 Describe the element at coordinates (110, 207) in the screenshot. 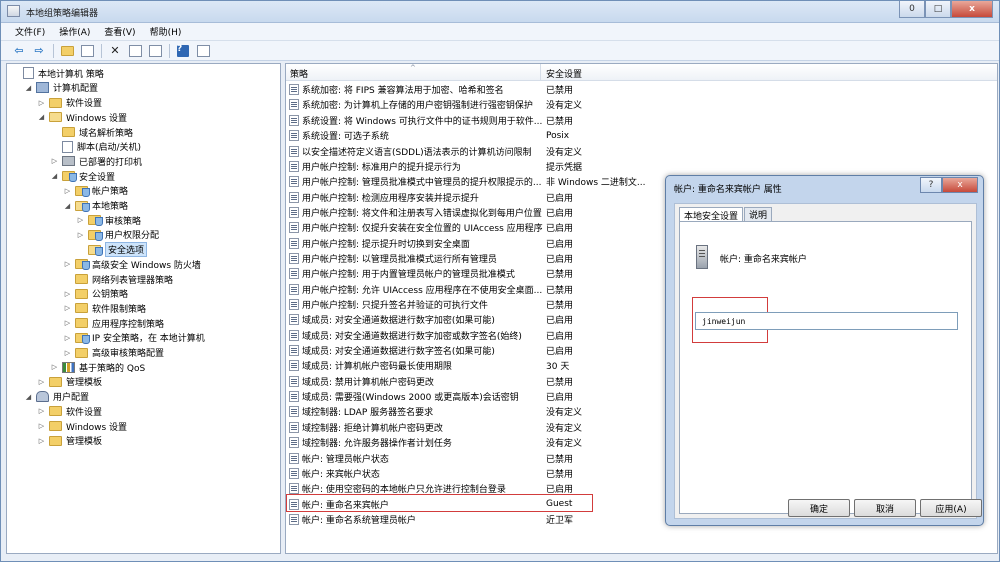

I see `tree-item-label: 本地策略` at that location.